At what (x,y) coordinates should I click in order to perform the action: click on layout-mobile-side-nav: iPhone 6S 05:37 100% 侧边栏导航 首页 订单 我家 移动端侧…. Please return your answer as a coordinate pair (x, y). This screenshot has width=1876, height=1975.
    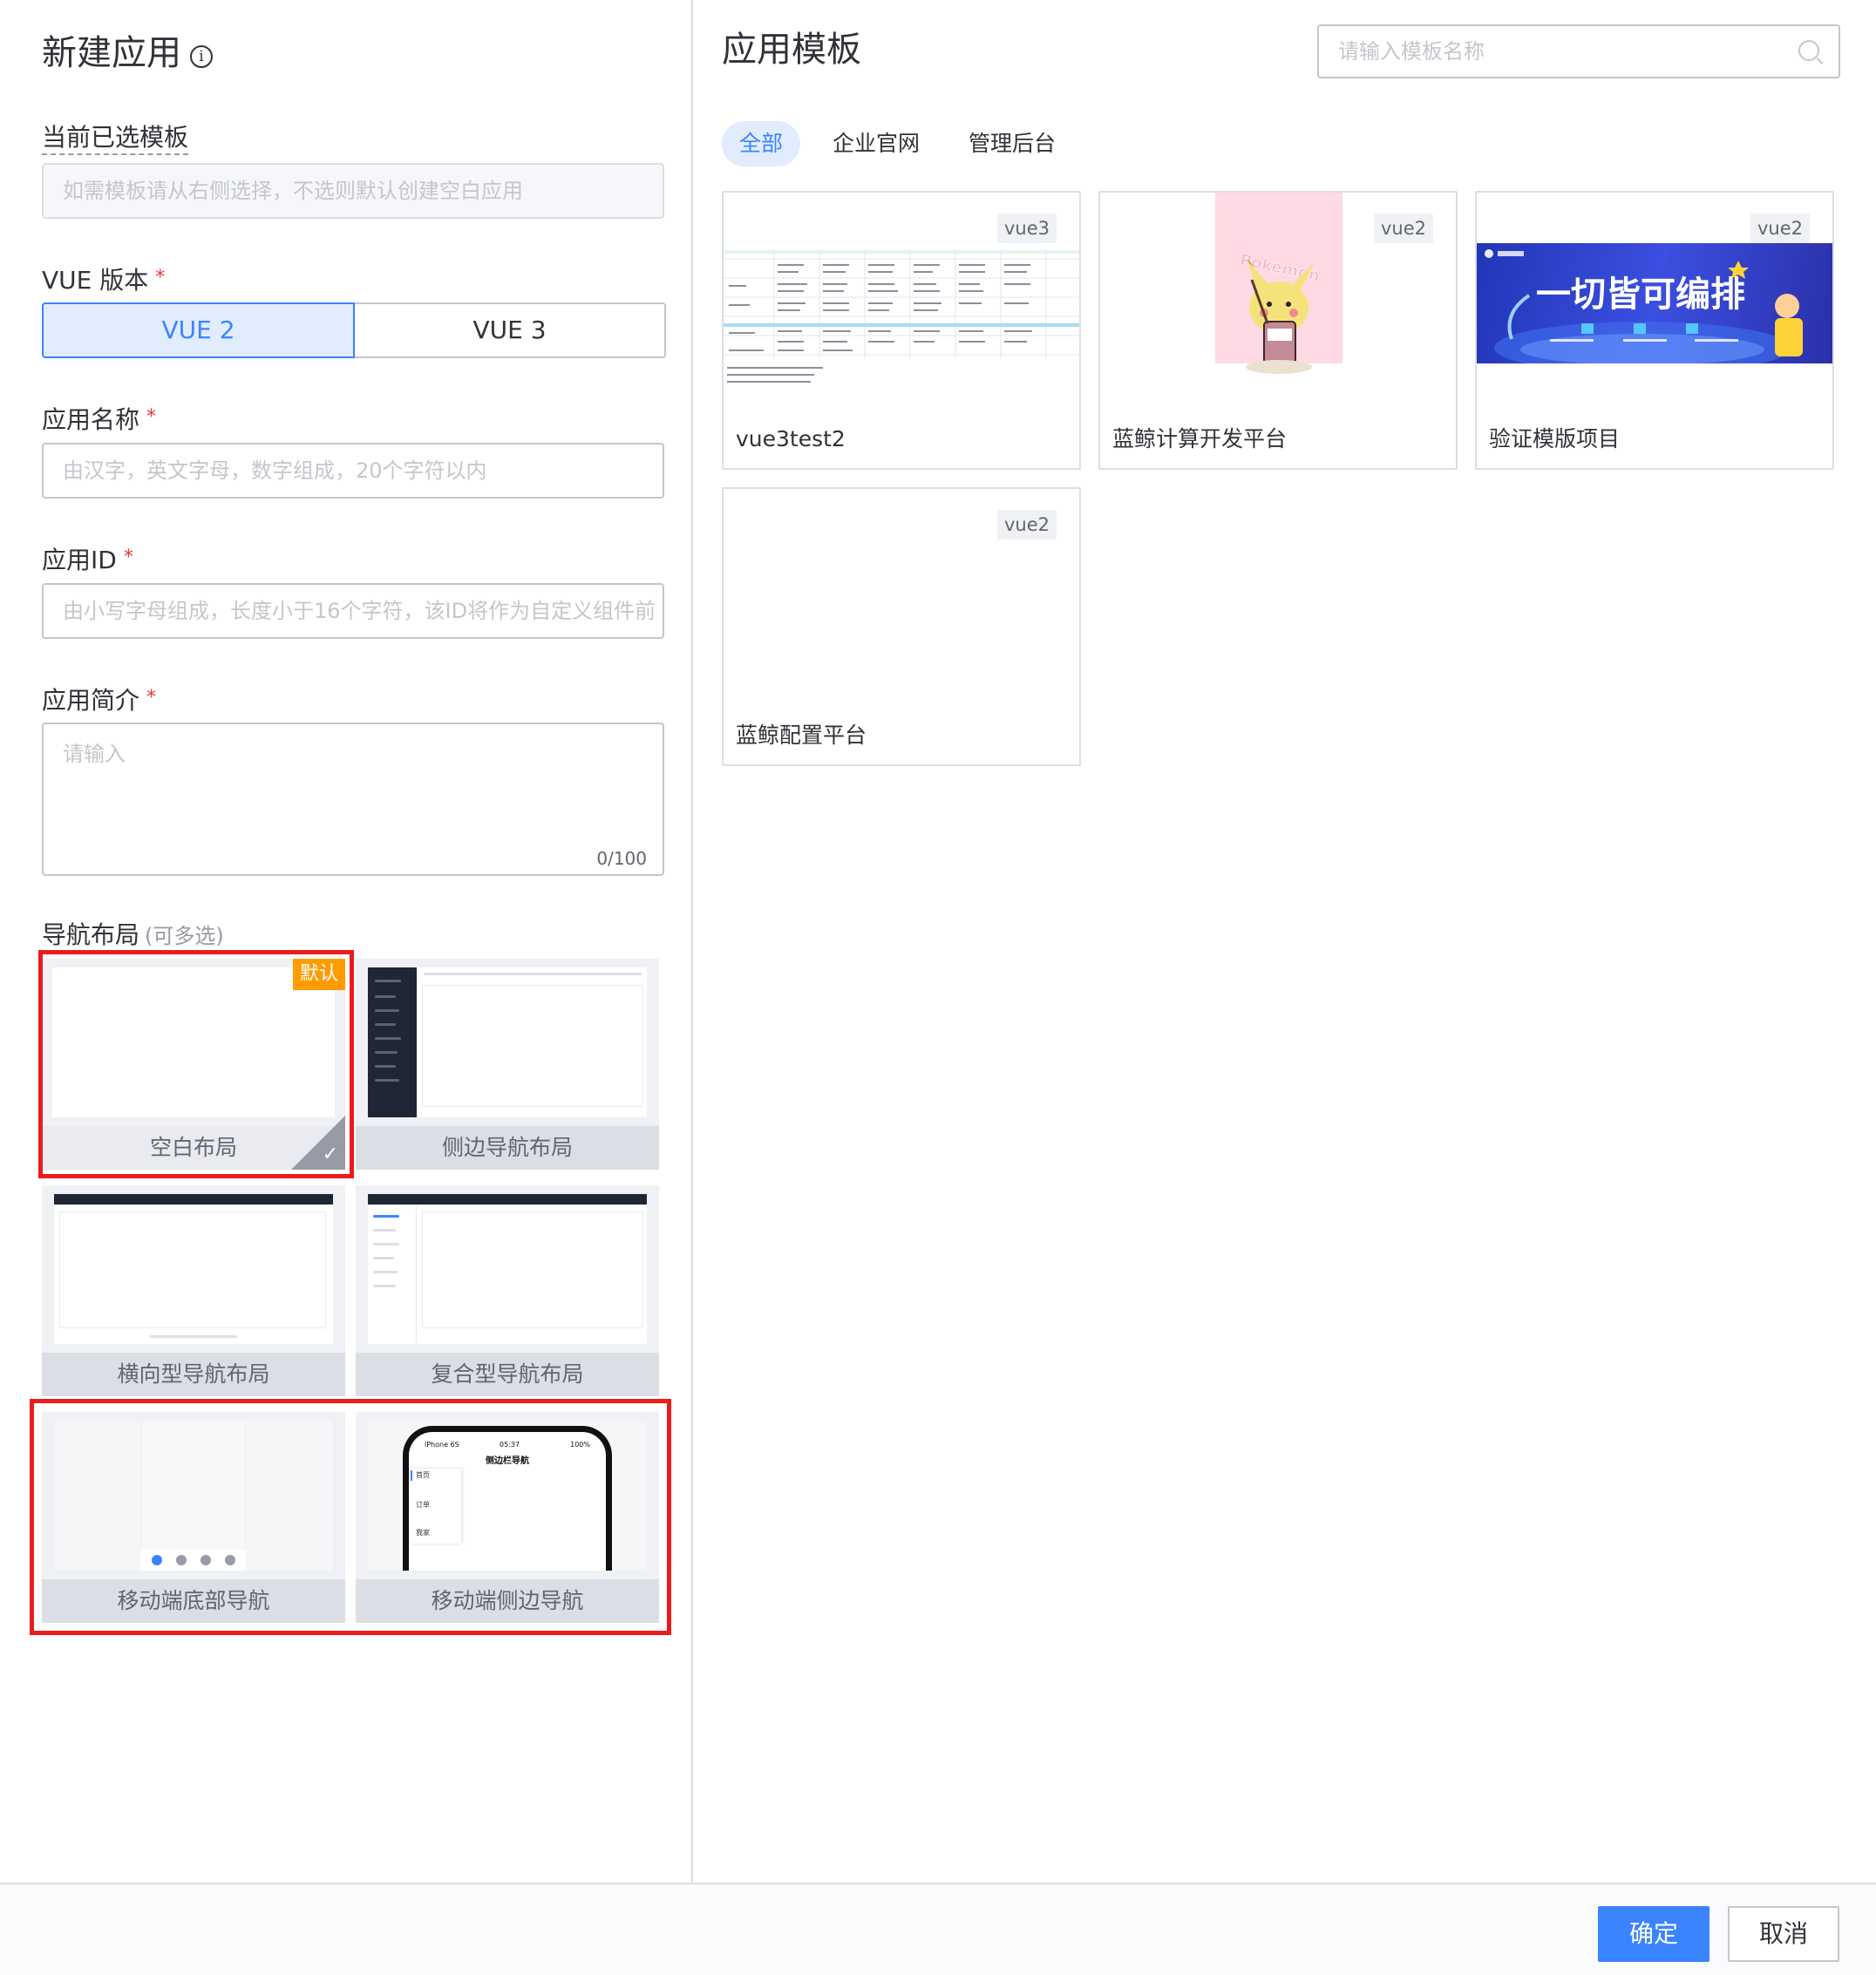
    Looking at the image, I should click on (507, 1518).